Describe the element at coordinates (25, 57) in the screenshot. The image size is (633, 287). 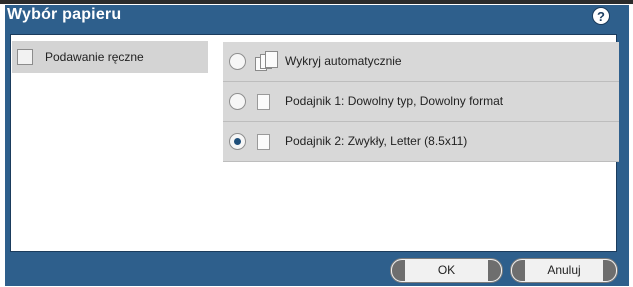
I see `manual-feed-checkbox` at that location.